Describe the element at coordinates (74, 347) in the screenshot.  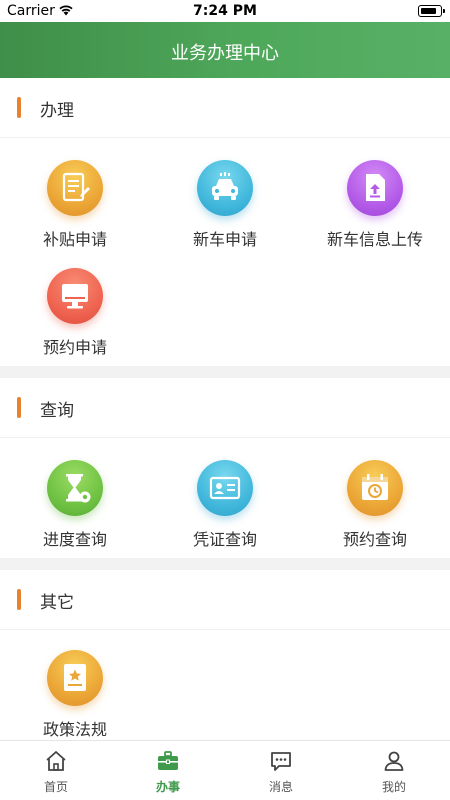
I see `item-label: 预约申请` at that location.